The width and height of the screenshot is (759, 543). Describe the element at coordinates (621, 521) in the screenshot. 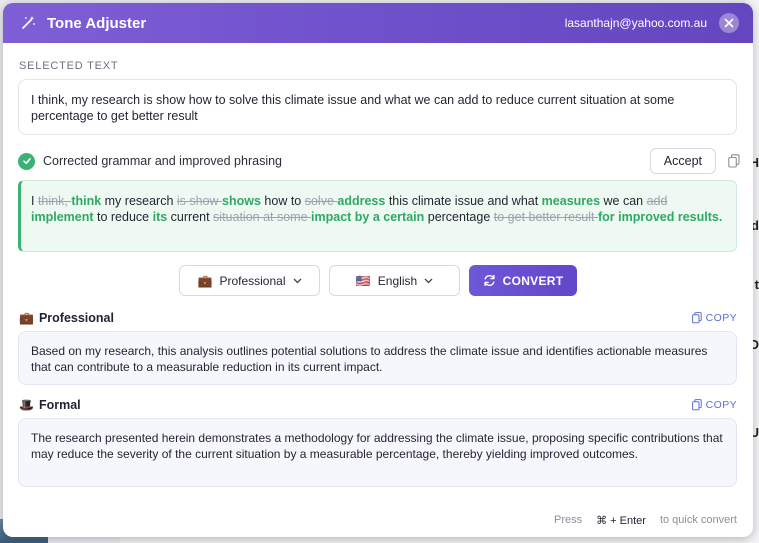

I see `shortcut-keys: ⌘ + Enter` at that location.